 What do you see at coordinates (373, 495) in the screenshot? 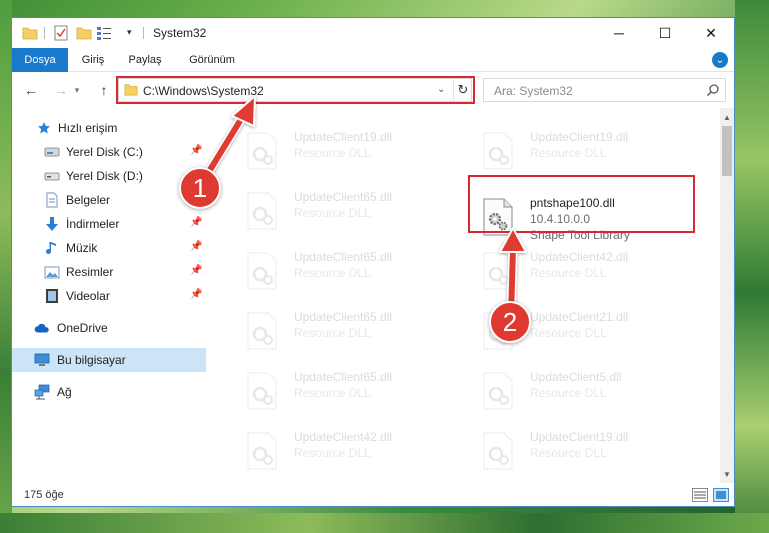
I see `status-bar: 175 öğe` at bounding box center [373, 495].